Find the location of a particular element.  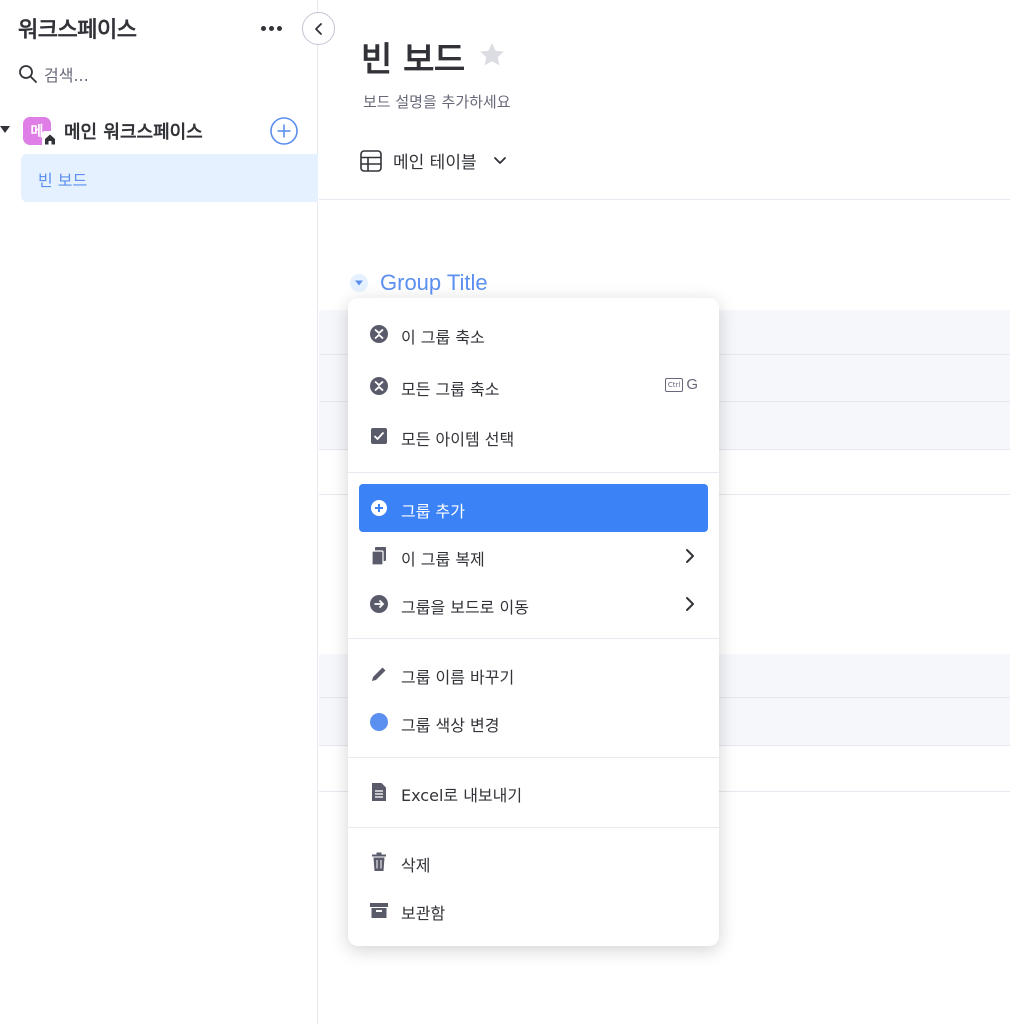

home-icon is located at coordinates (50, 139).